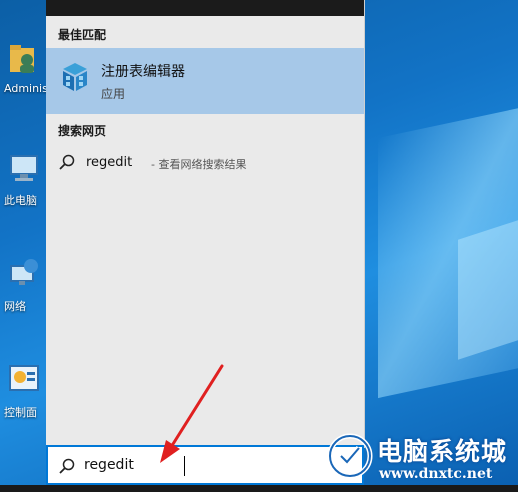 The width and height of the screenshot is (518, 492). What do you see at coordinates (113, 94) in the screenshot?
I see `app-type: 应用` at bounding box center [113, 94].